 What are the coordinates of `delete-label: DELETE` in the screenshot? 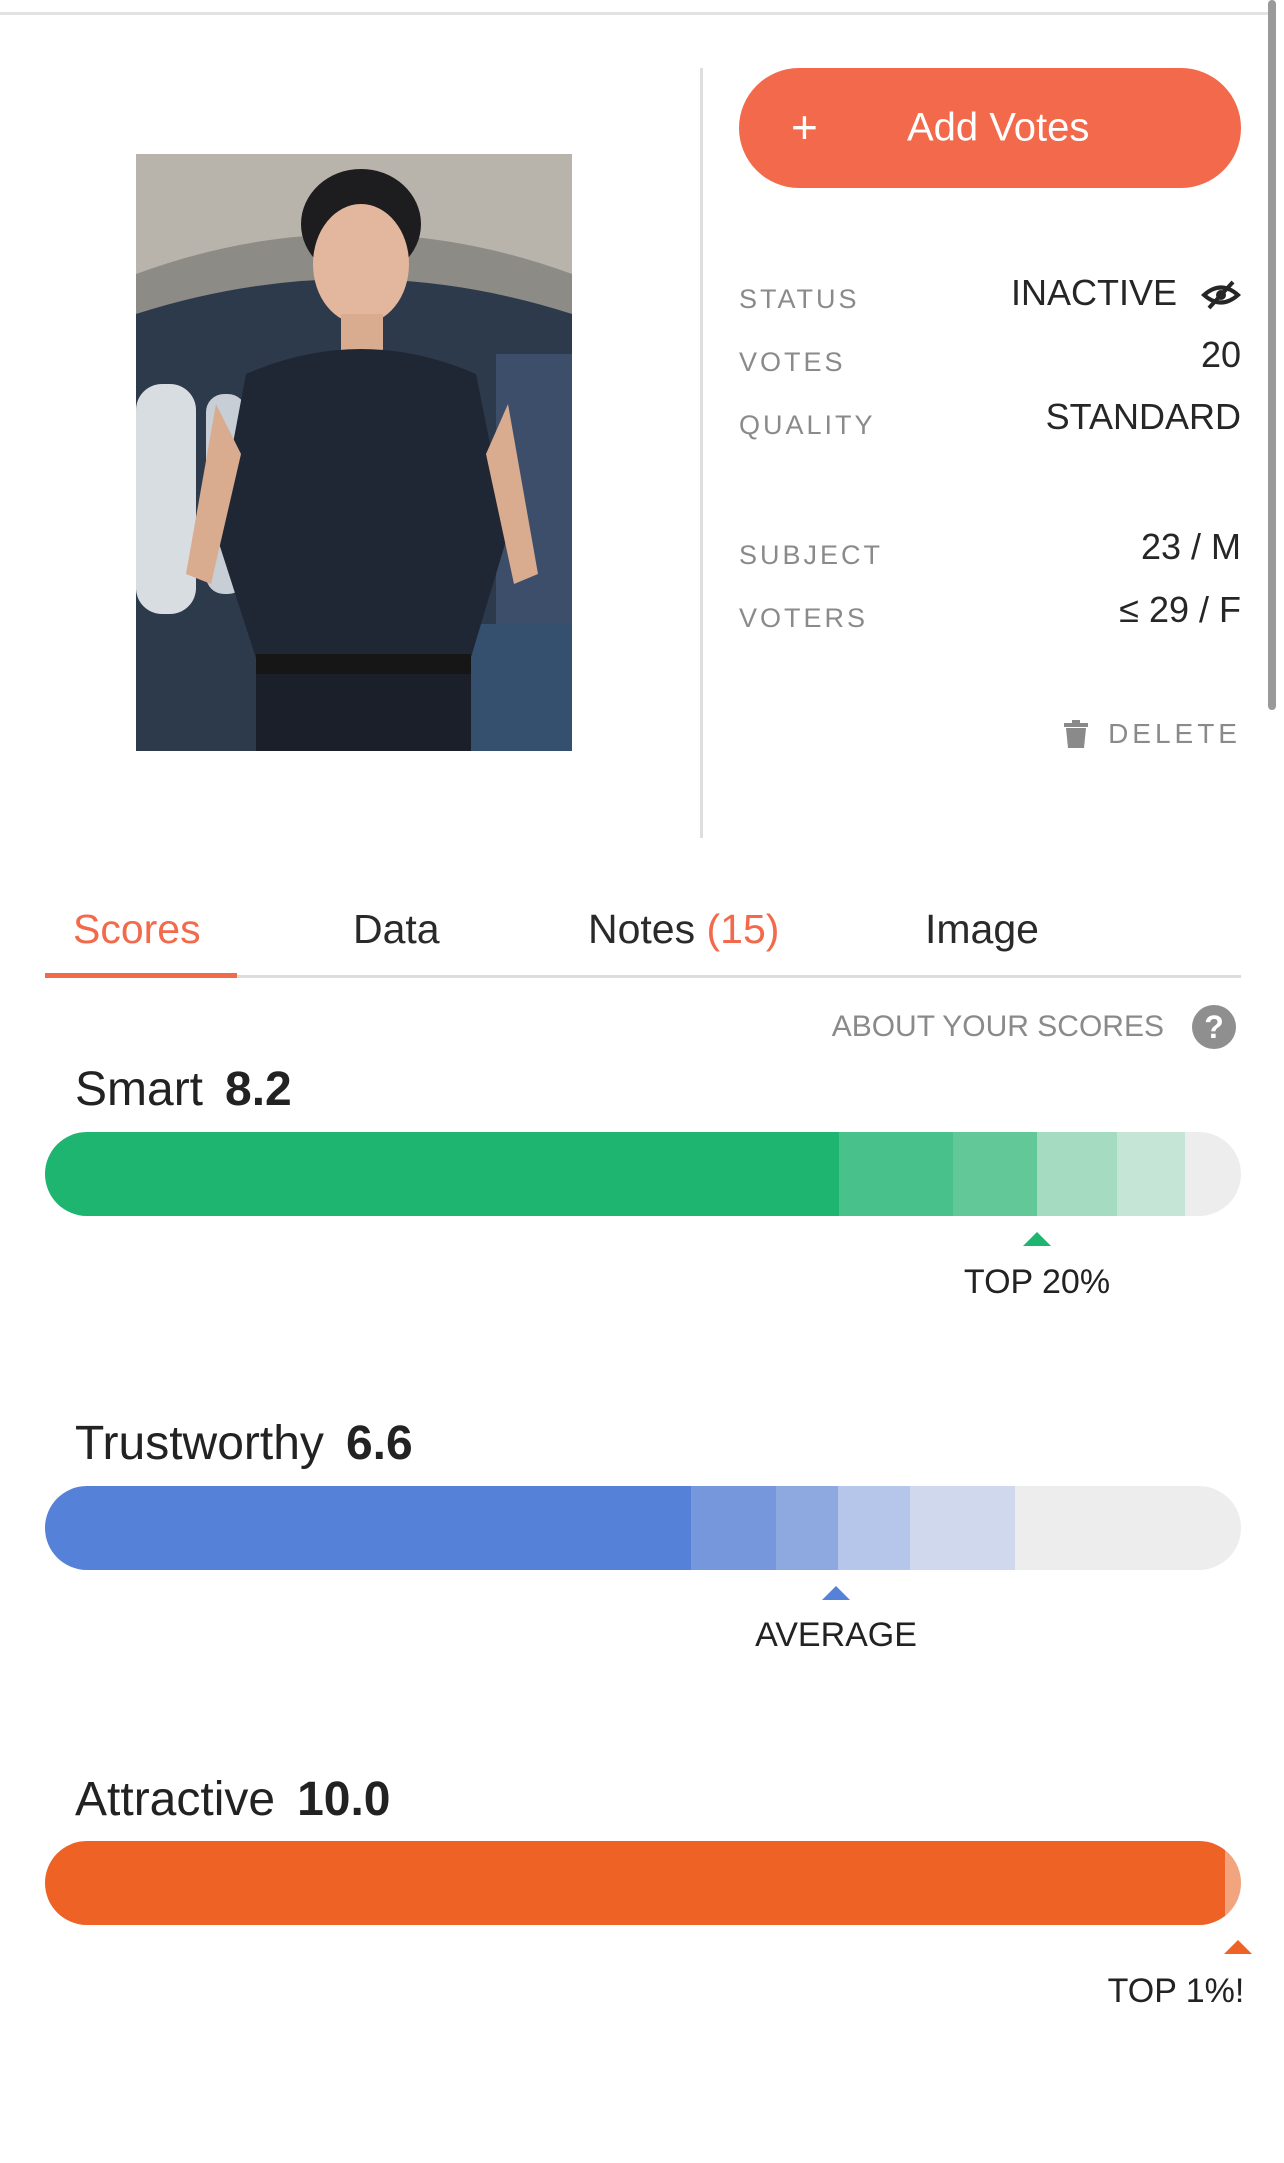 It's located at (1174, 733).